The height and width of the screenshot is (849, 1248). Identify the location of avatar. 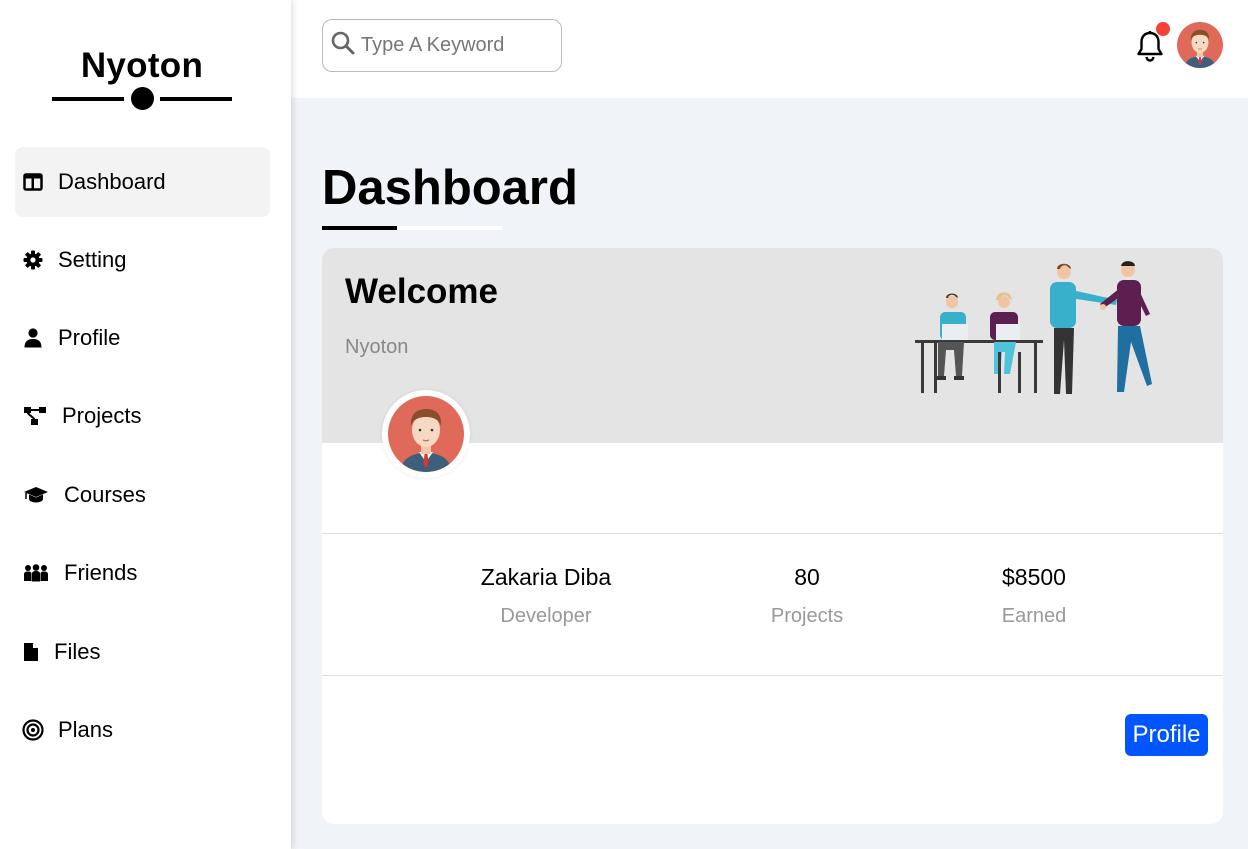
(1200, 45).